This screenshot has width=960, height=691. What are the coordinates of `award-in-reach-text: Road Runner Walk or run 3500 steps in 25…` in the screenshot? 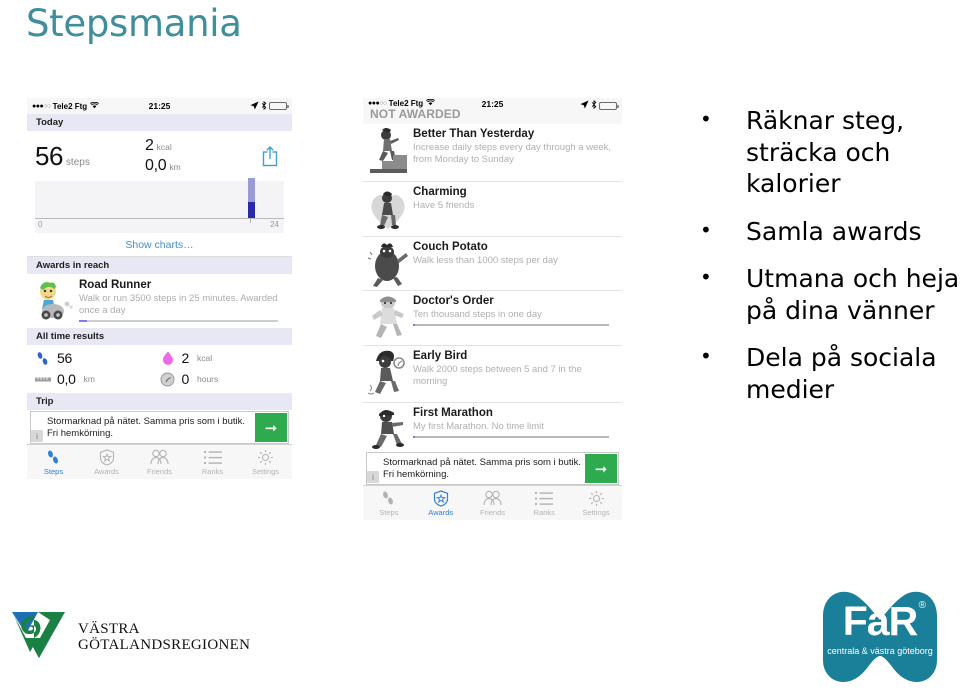 It's located at (181, 300).